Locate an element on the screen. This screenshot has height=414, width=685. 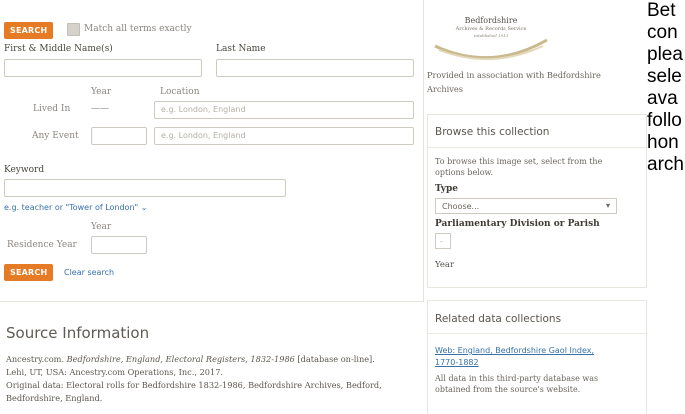
last-name-input is located at coordinates (315, 68).